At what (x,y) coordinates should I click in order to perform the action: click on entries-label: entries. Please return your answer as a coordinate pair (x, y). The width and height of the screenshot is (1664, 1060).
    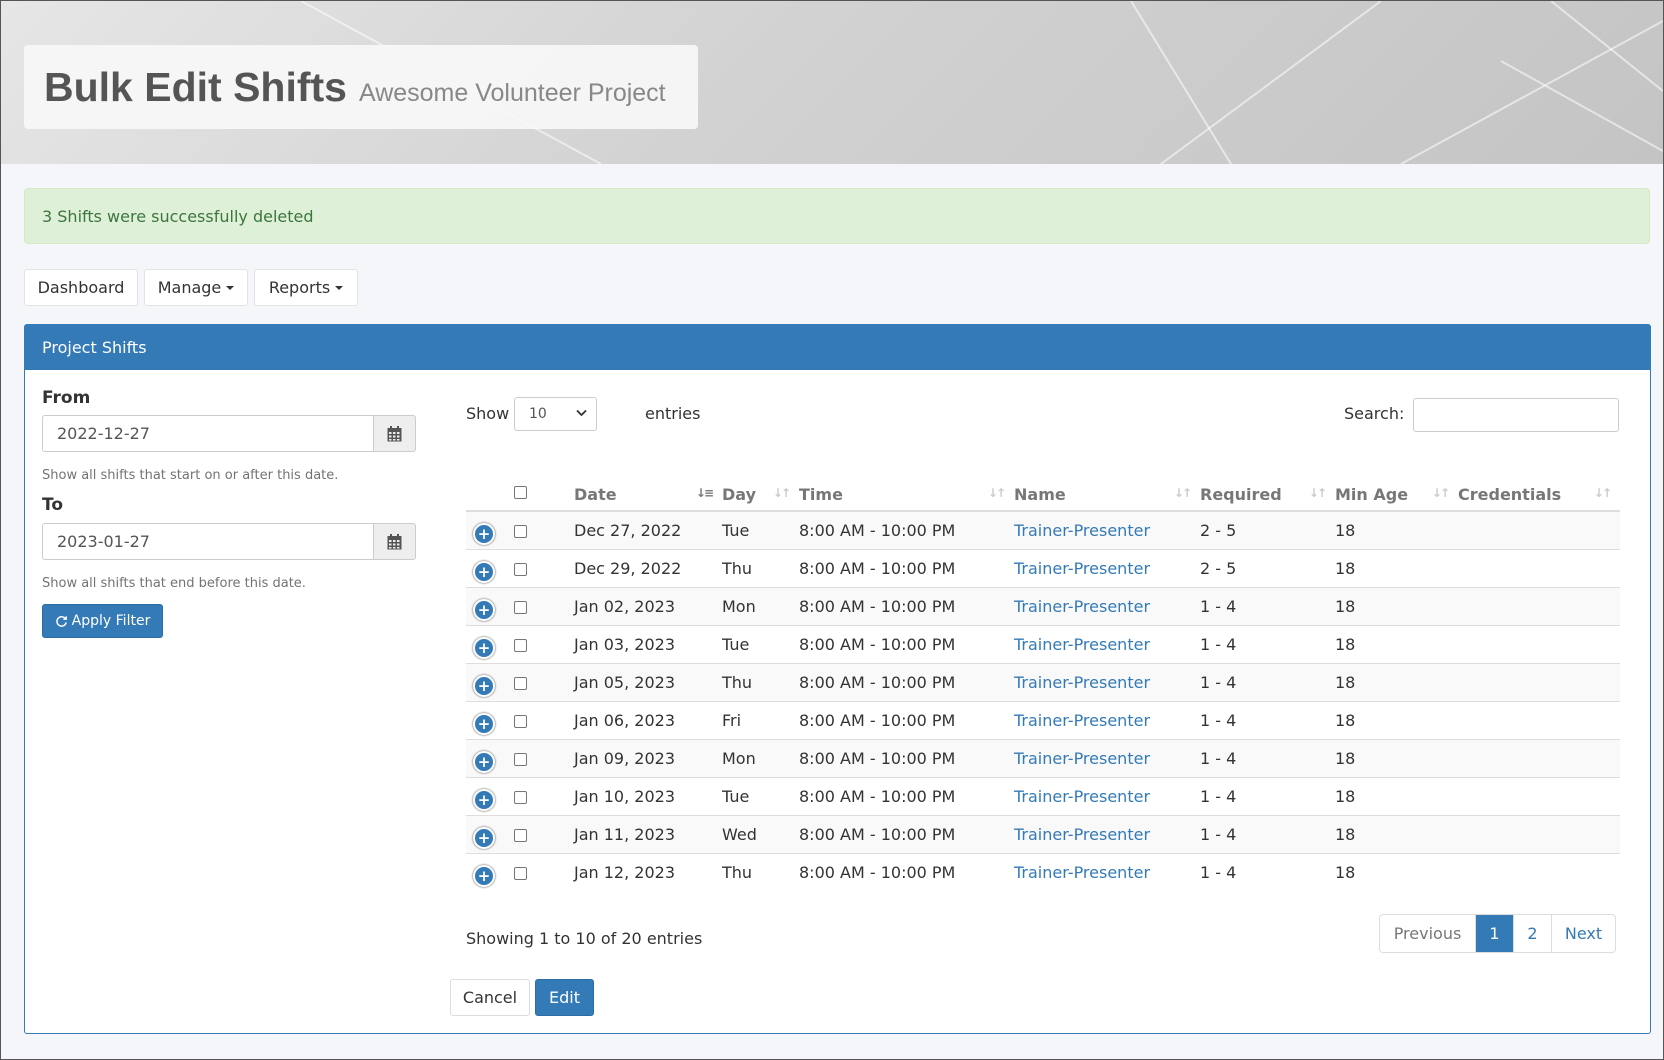
    Looking at the image, I should click on (673, 413).